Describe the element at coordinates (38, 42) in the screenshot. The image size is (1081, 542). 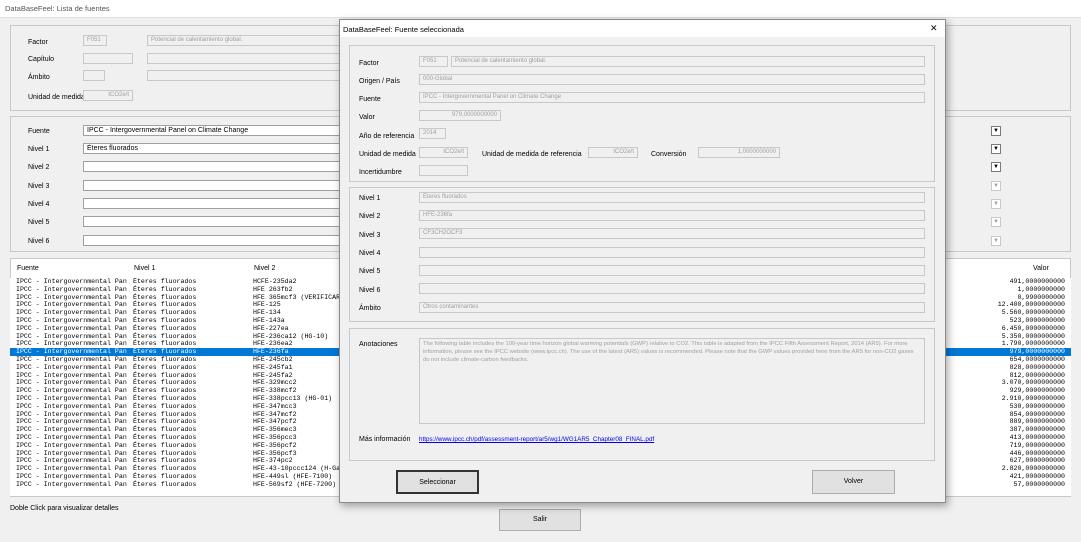
I see `factor-label: Factor` at that location.